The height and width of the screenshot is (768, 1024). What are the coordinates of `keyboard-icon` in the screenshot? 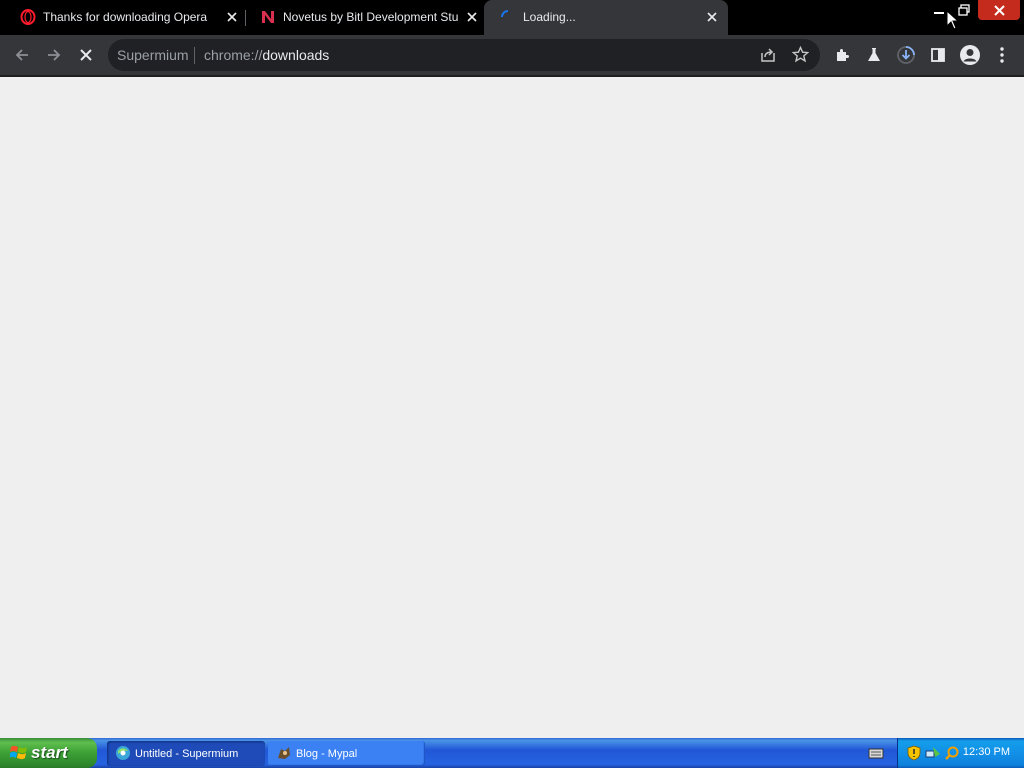 It's located at (876, 753).